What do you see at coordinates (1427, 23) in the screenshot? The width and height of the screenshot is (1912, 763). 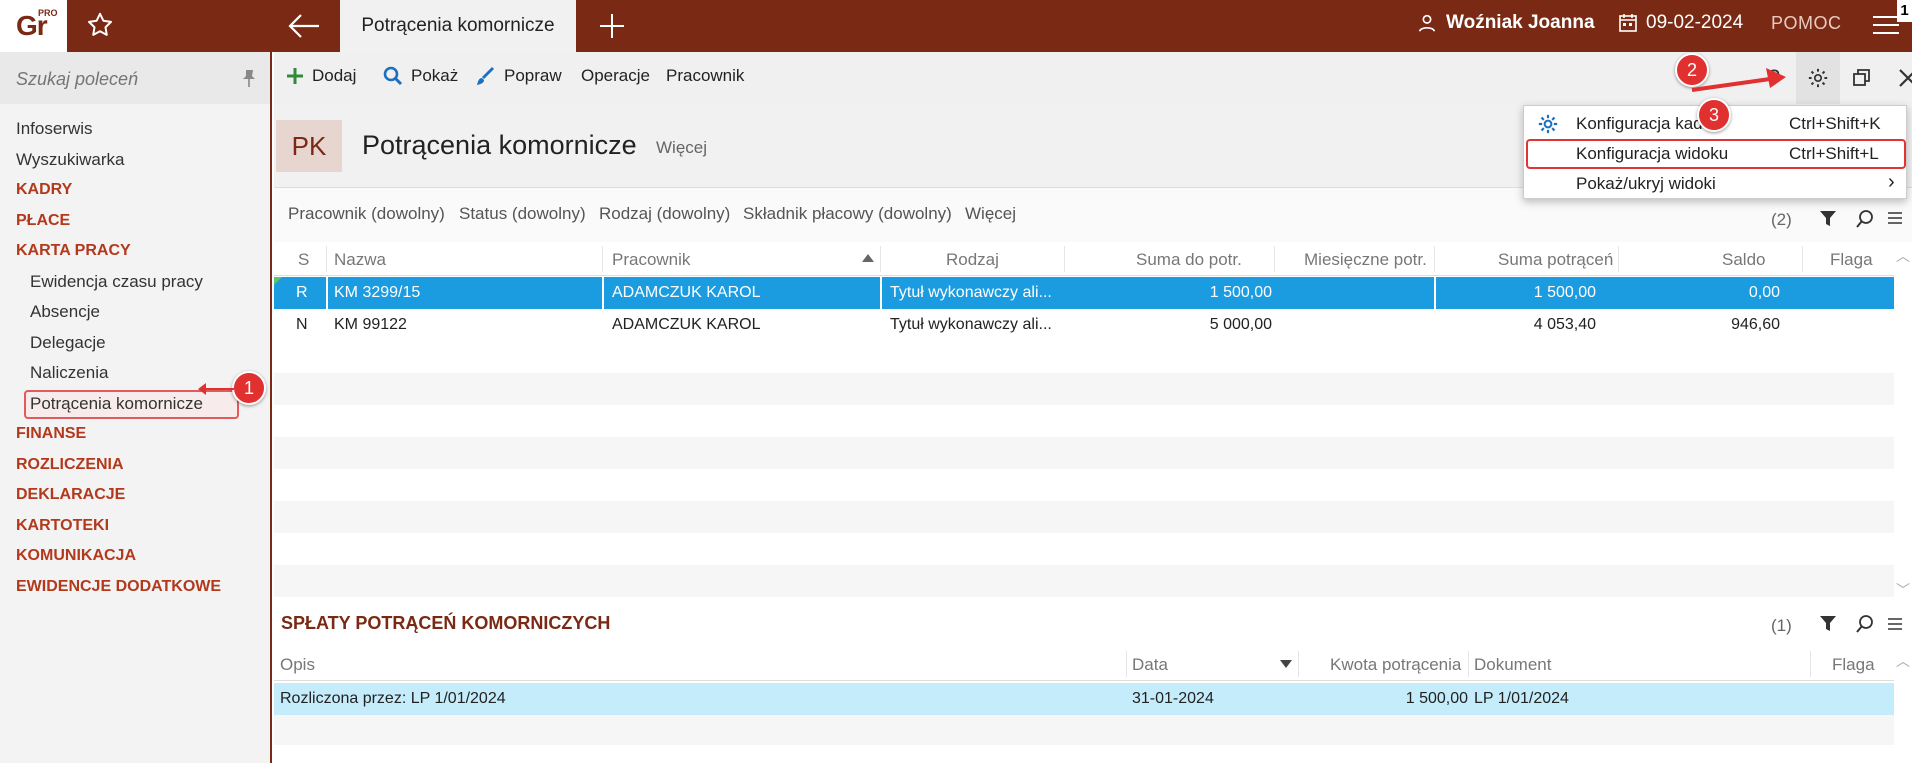 I see `user-icon` at bounding box center [1427, 23].